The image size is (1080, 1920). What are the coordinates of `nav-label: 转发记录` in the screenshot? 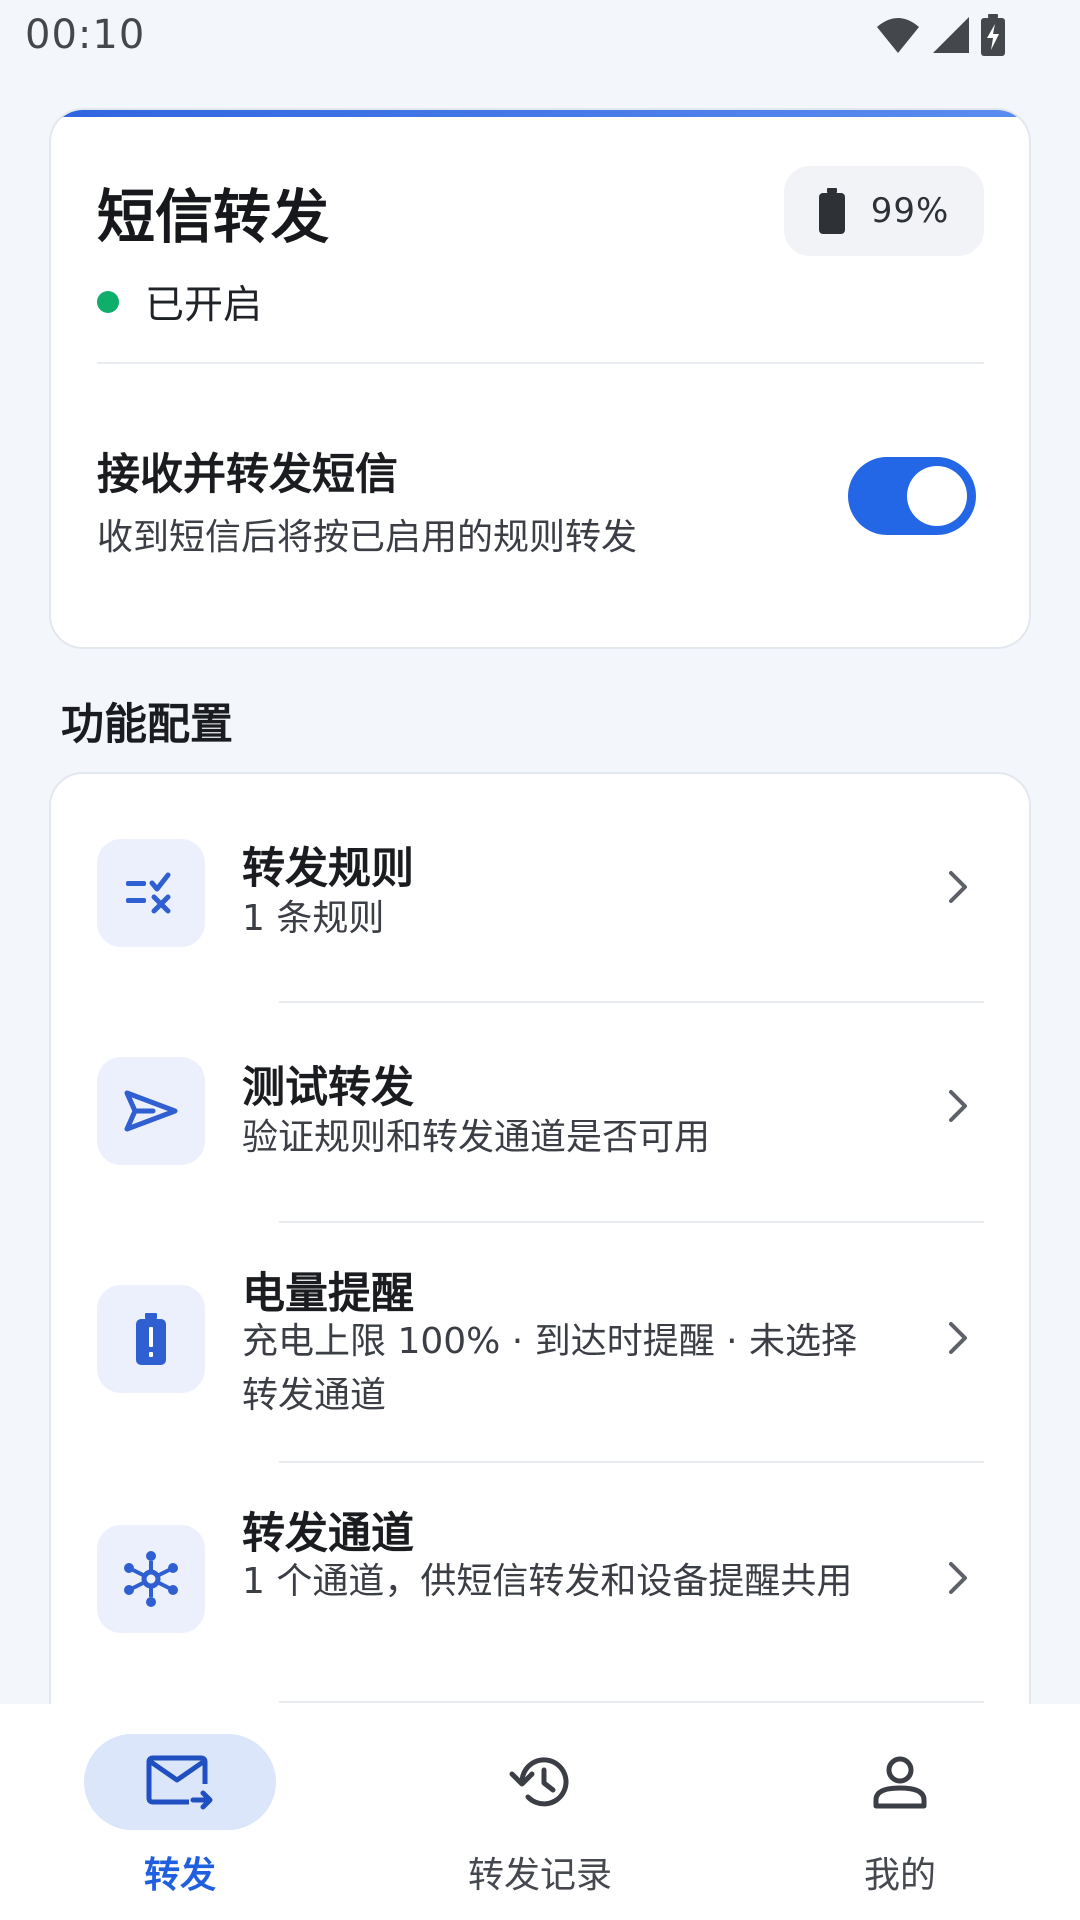 It's located at (539, 1875).